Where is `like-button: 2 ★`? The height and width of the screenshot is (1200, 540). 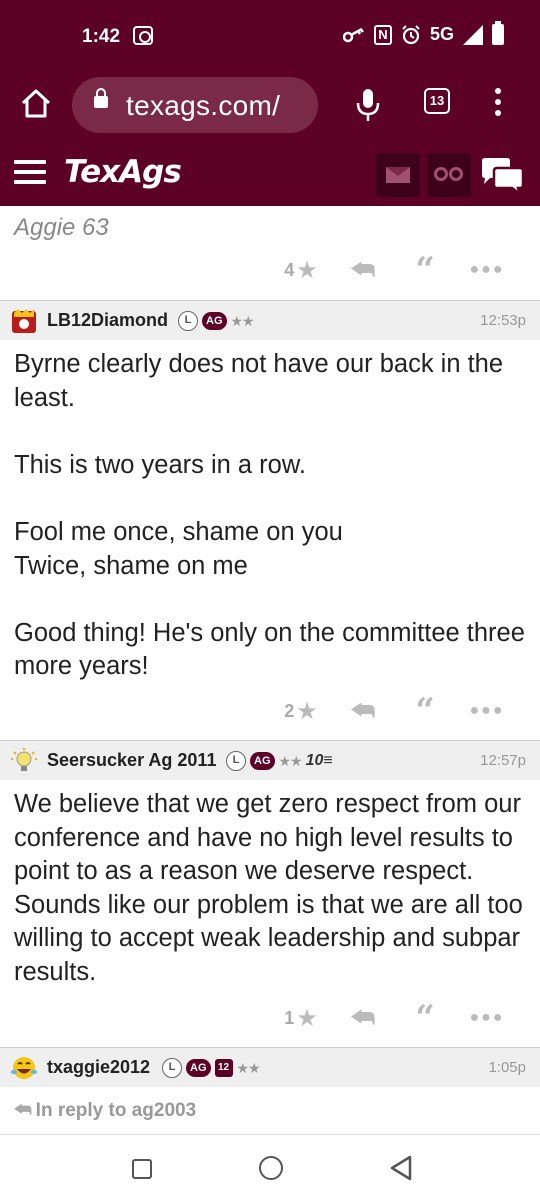
like-button: 2 ★ is located at coordinates (301, 711).